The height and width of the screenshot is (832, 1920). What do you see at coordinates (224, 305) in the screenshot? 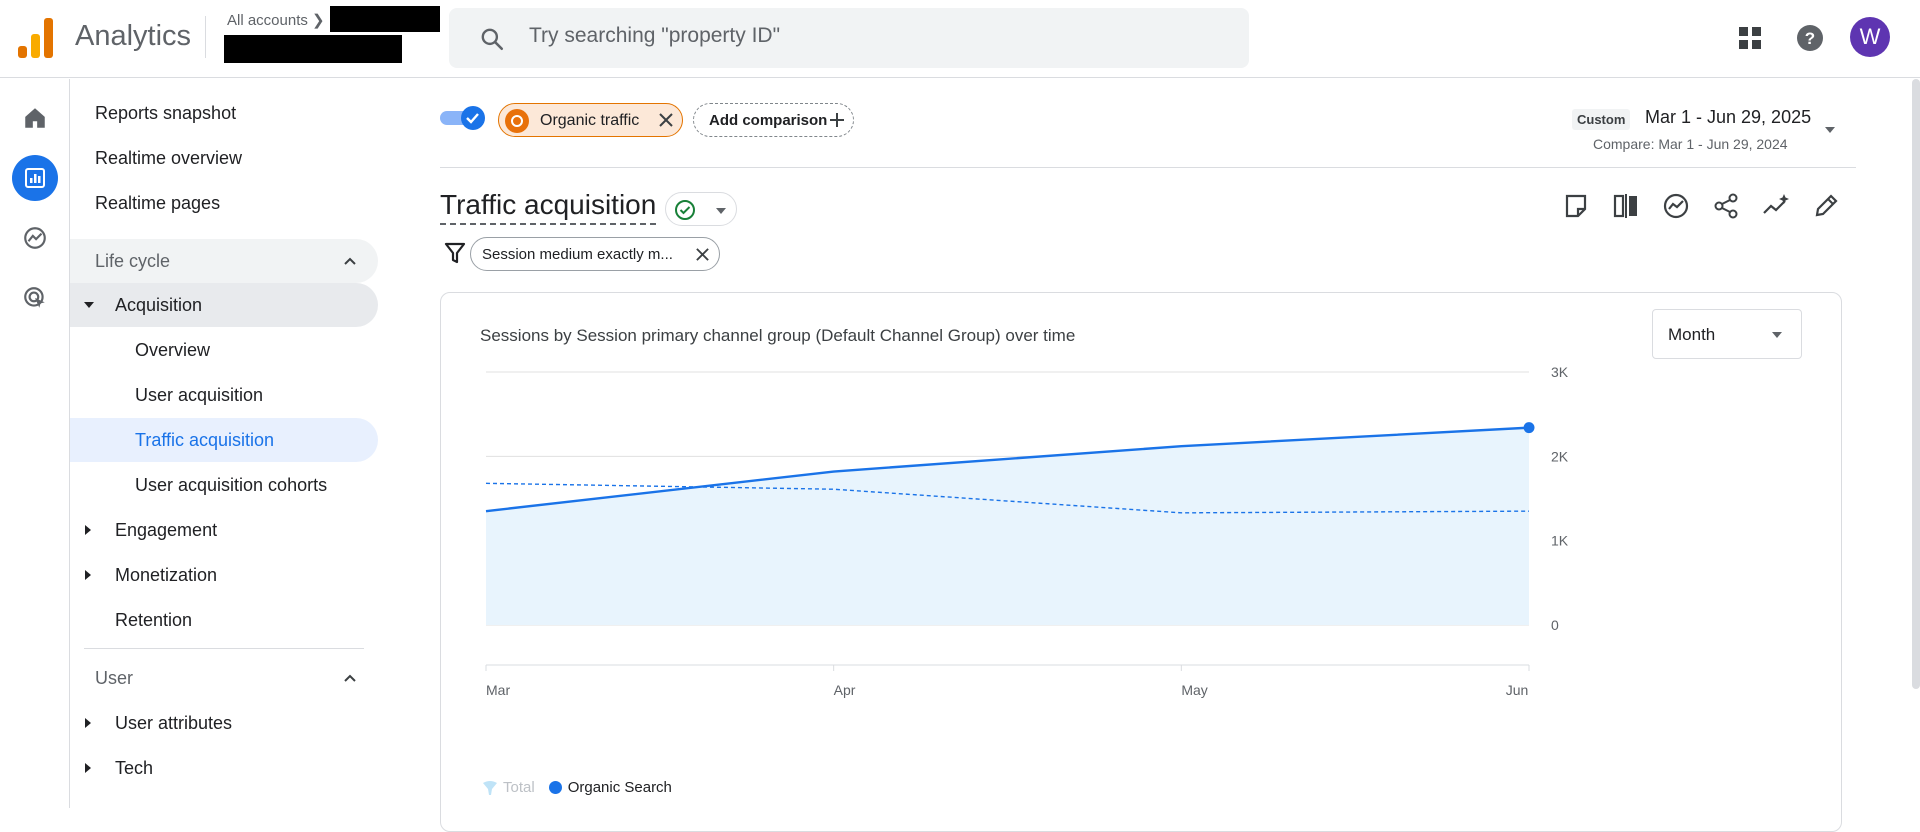
I see `nav-acquisition: Acquisition` at bounding box center [224, 305].